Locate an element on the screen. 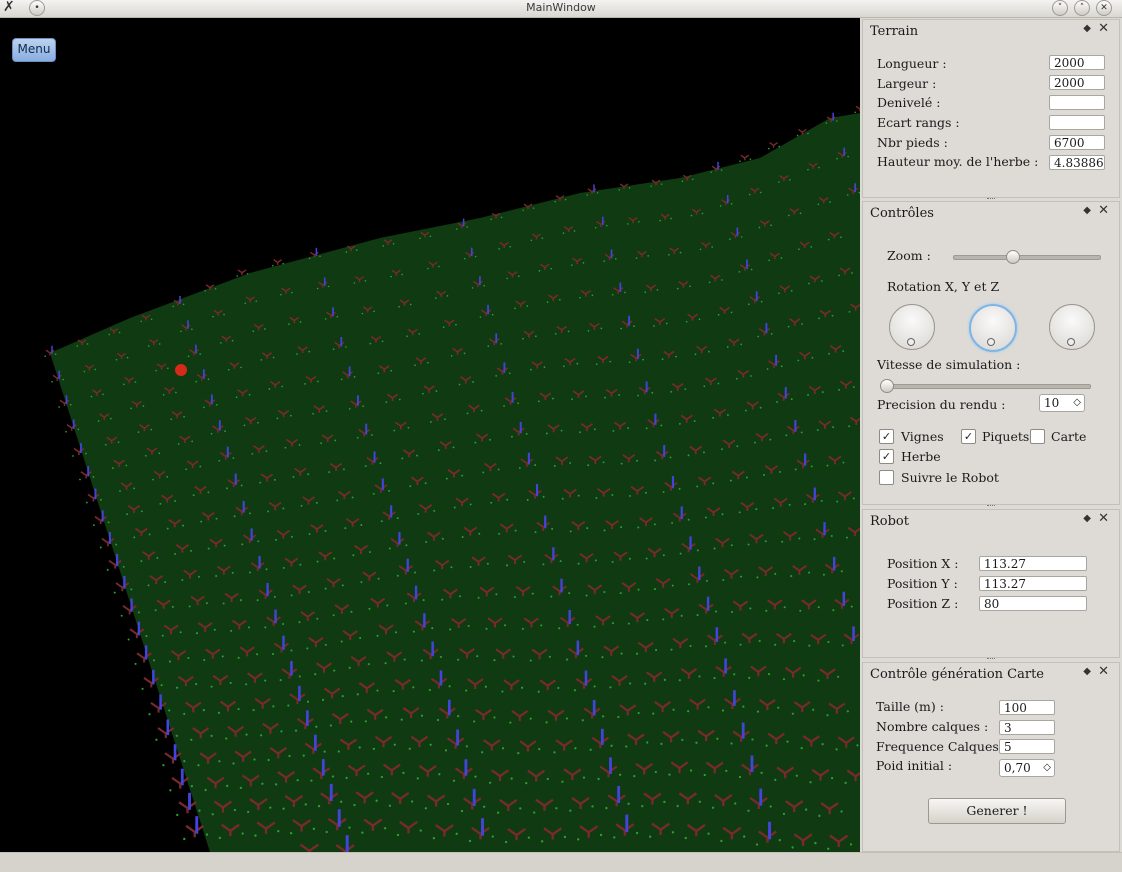 The image size is (1122, 872). taille-field: 100 is located at coordinates (1027, 707).